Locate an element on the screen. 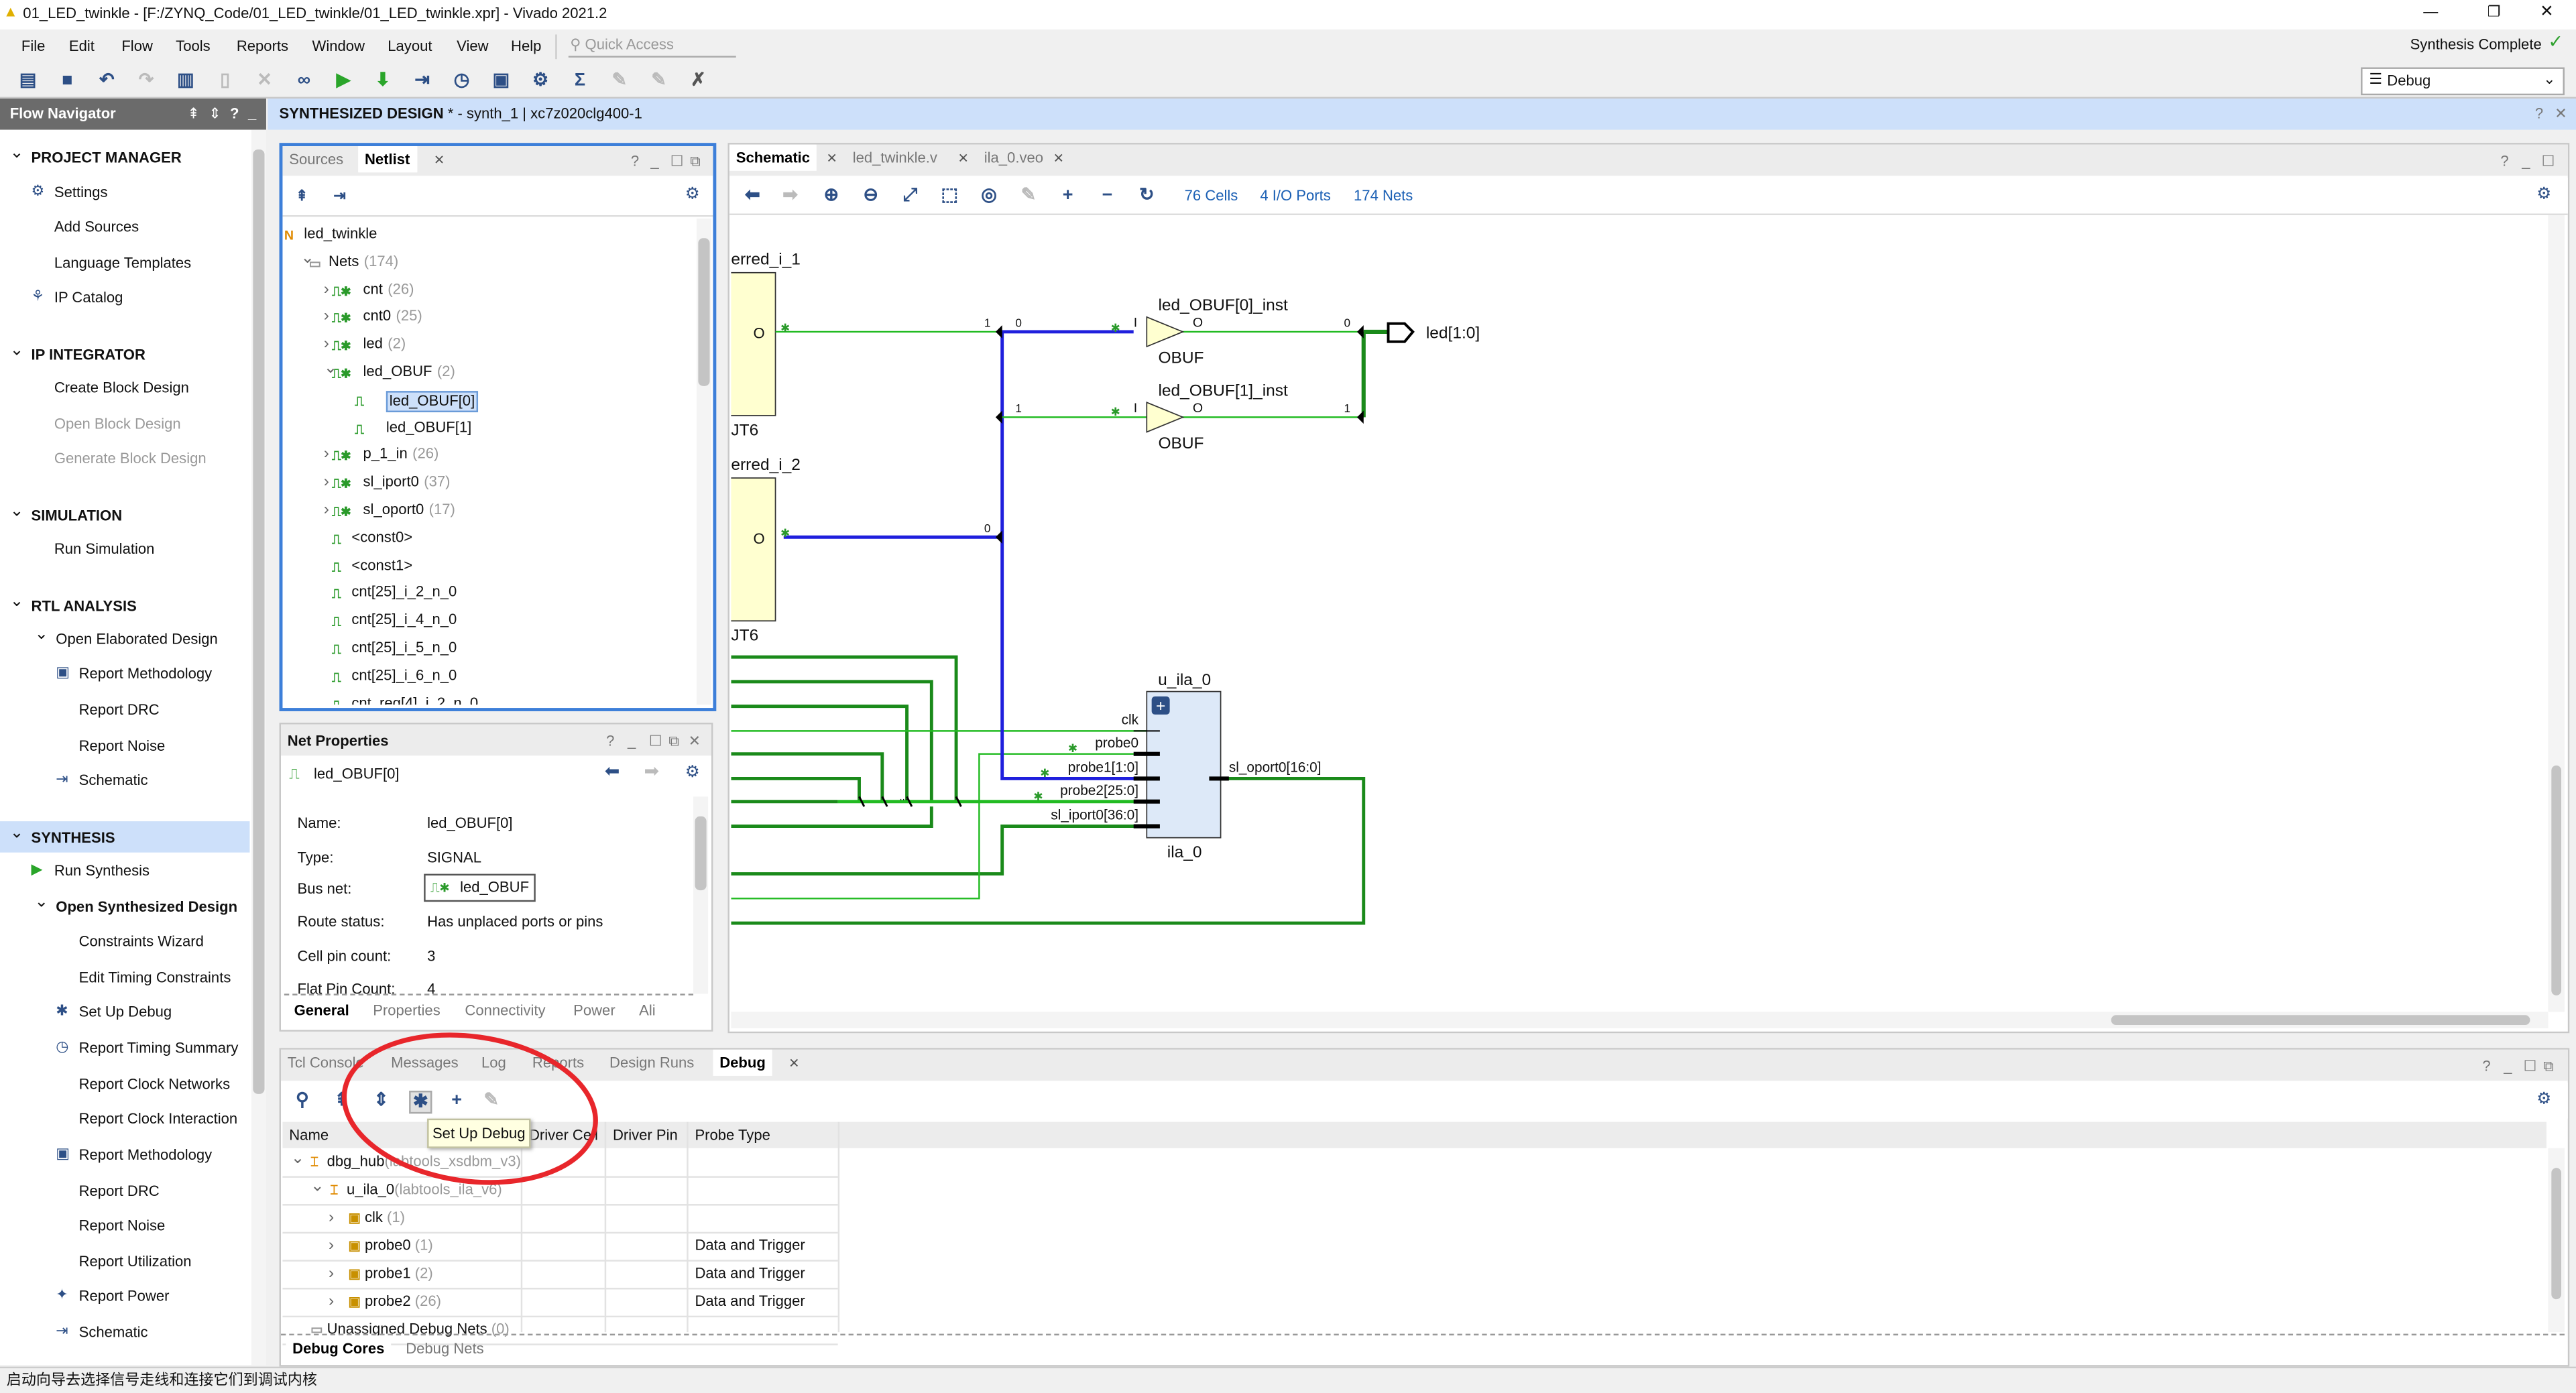 The width and height of the screenshot is (2576, 1393). bus-net-link: ⎍✱ led_OBUF is located at coordinates (480, 888).